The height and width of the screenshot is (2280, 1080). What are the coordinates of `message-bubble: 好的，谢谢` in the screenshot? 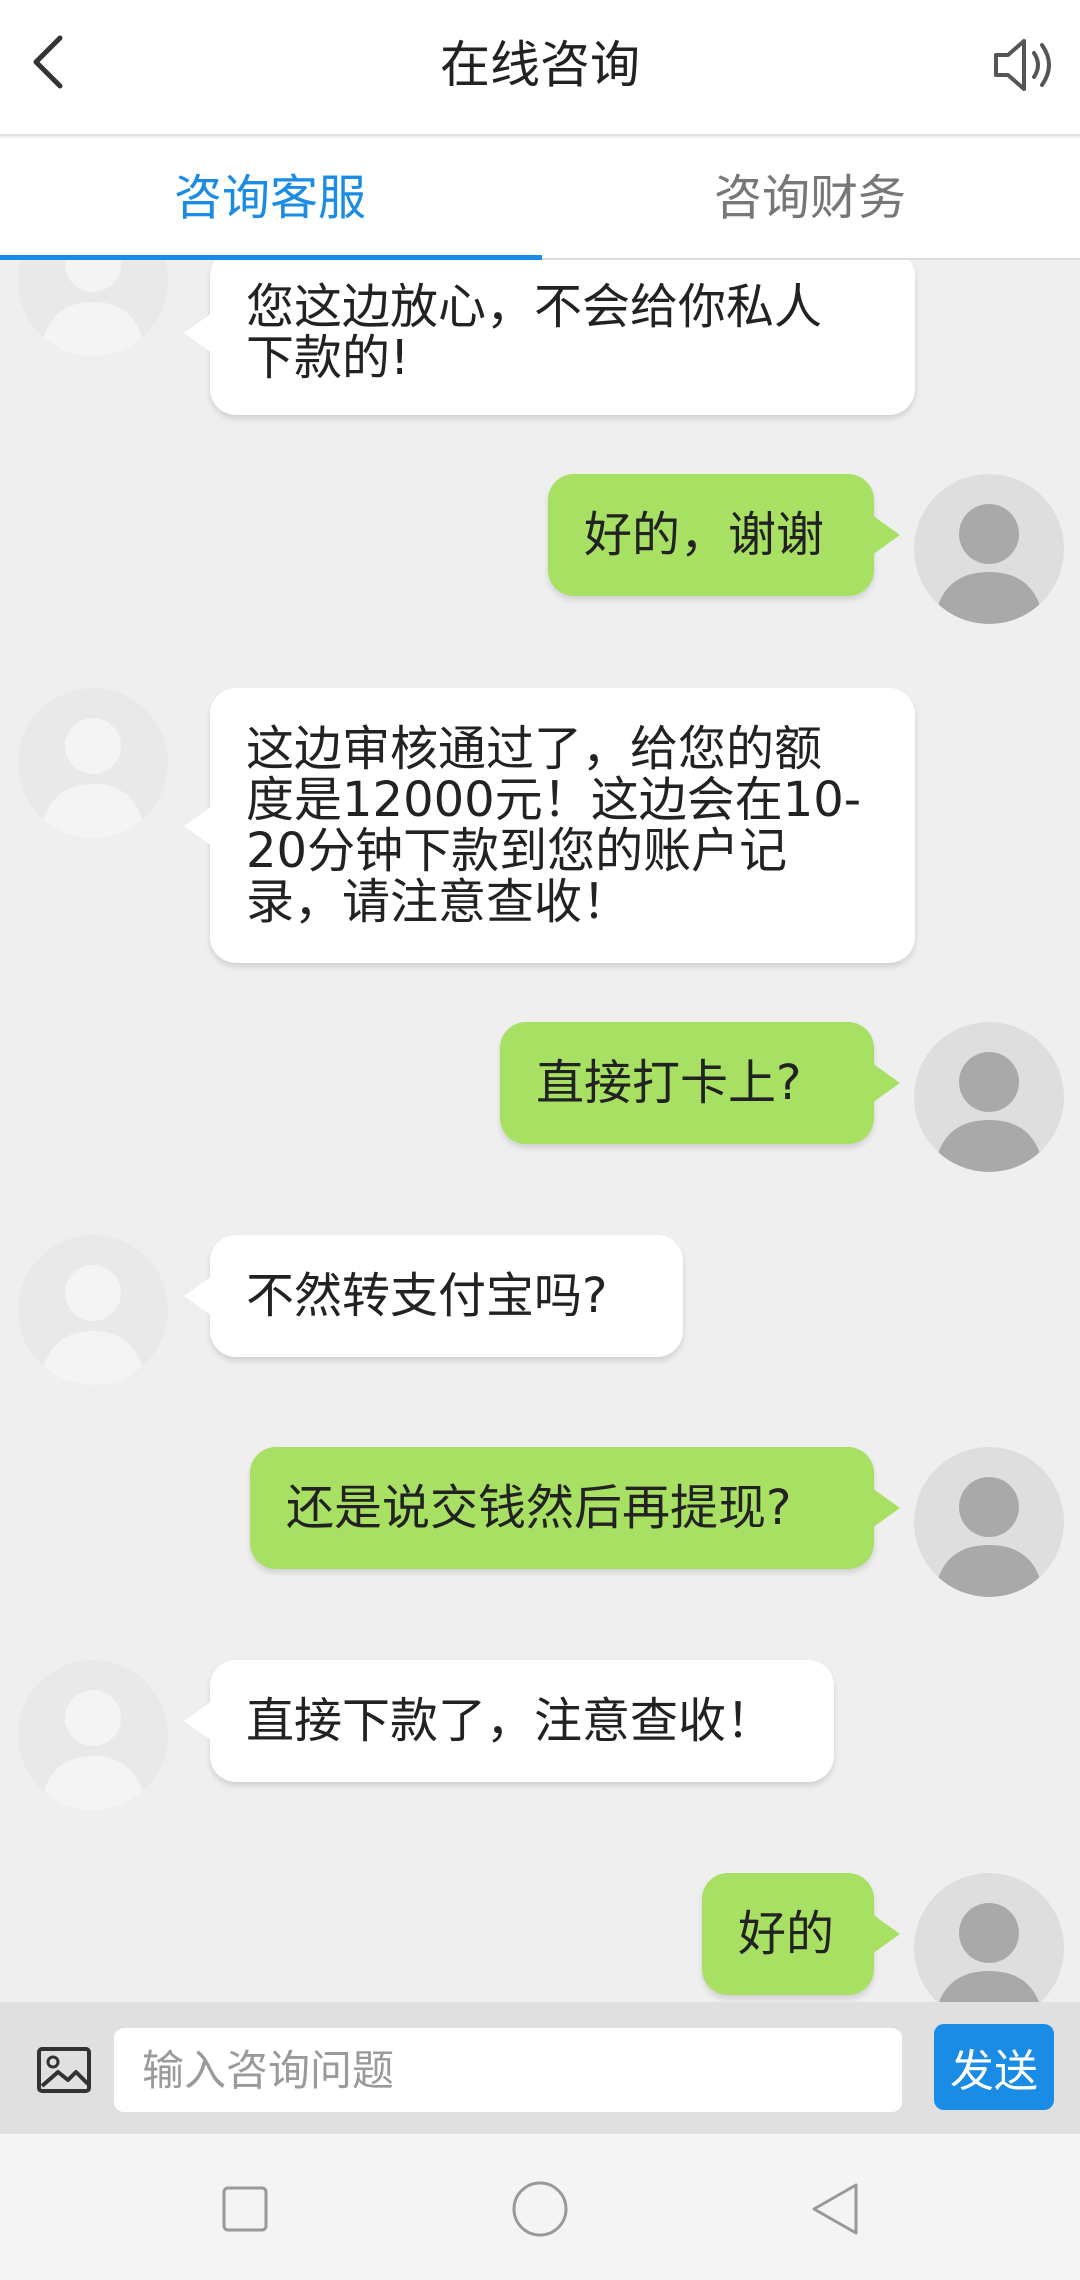 It's located at (724, 535).